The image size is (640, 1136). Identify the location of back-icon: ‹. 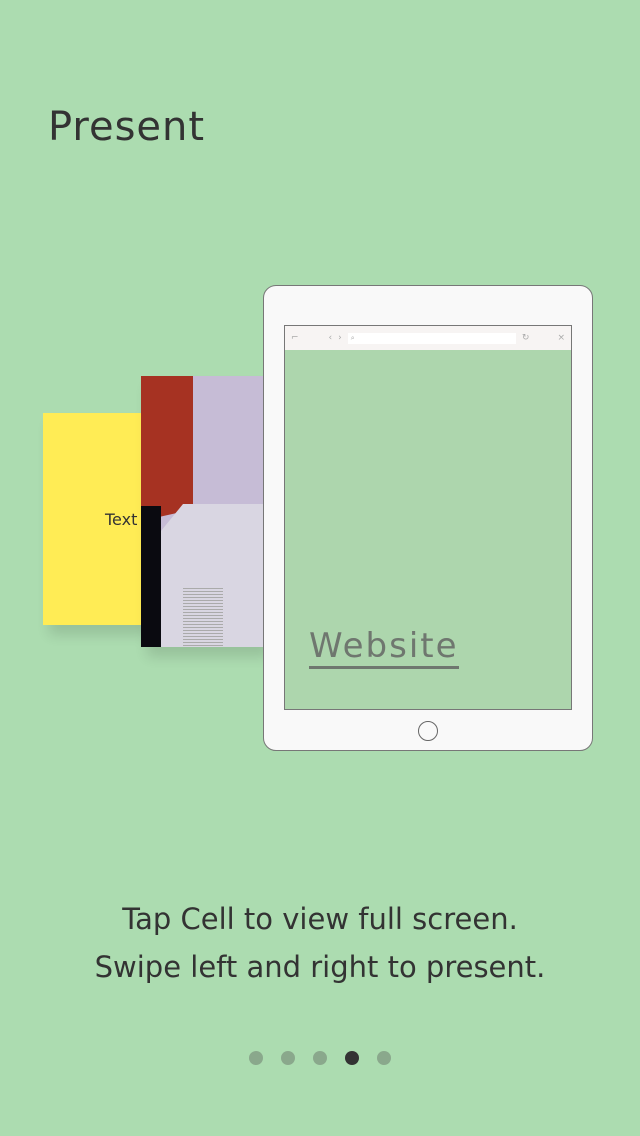
(330, 338).